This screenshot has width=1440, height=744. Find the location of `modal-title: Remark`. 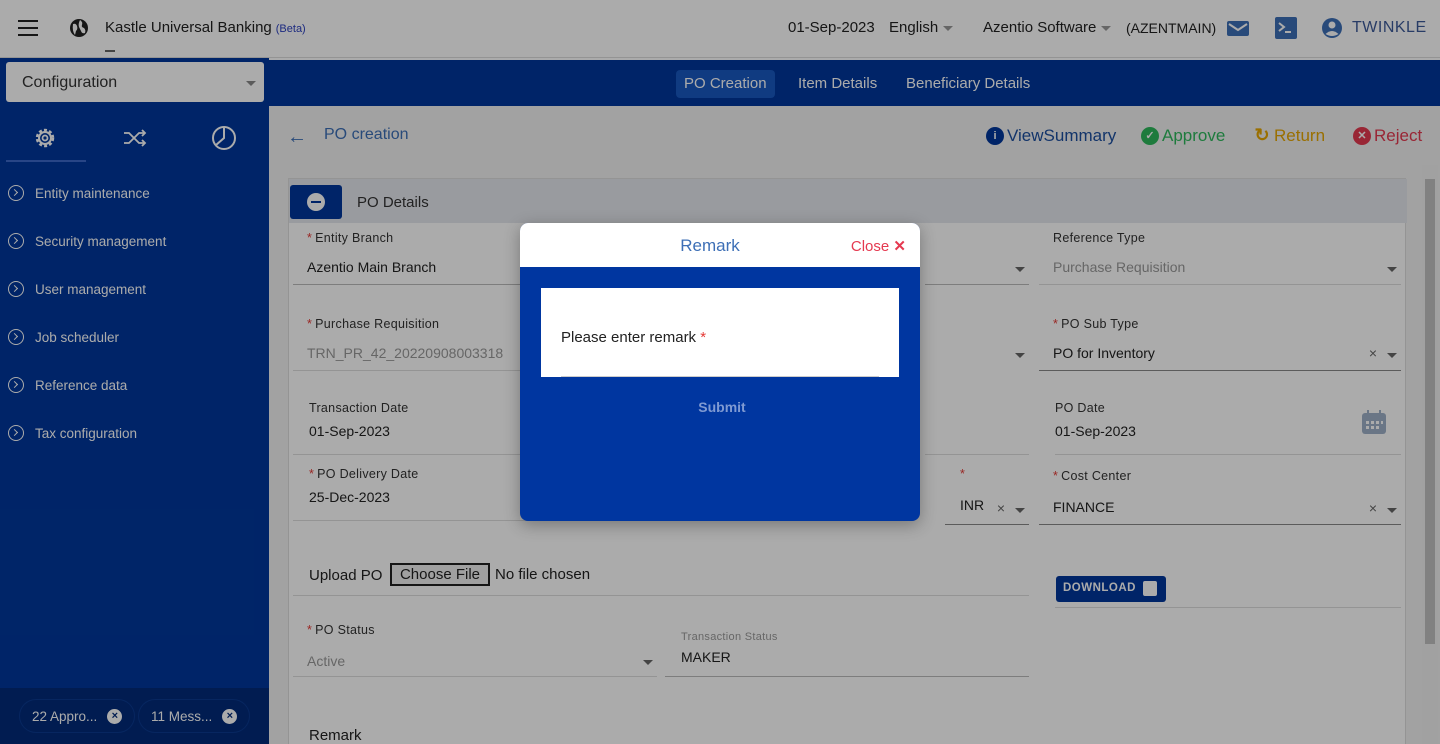

modal-title: Remark is located at coordinates (710, 245).